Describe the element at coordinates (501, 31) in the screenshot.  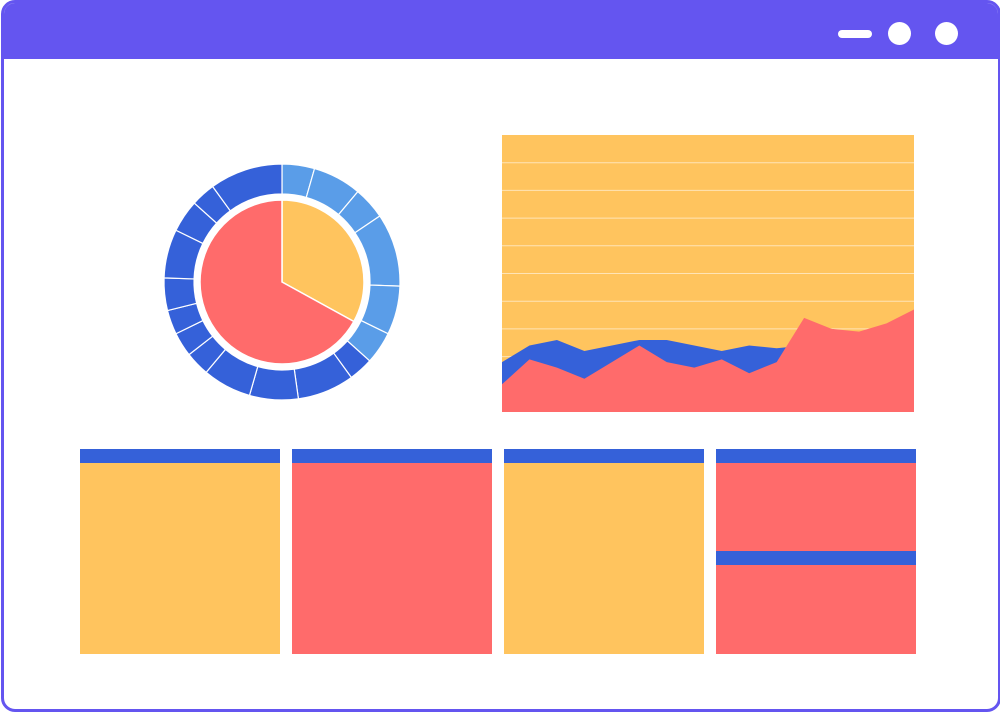
I see `title-bar` at that location.